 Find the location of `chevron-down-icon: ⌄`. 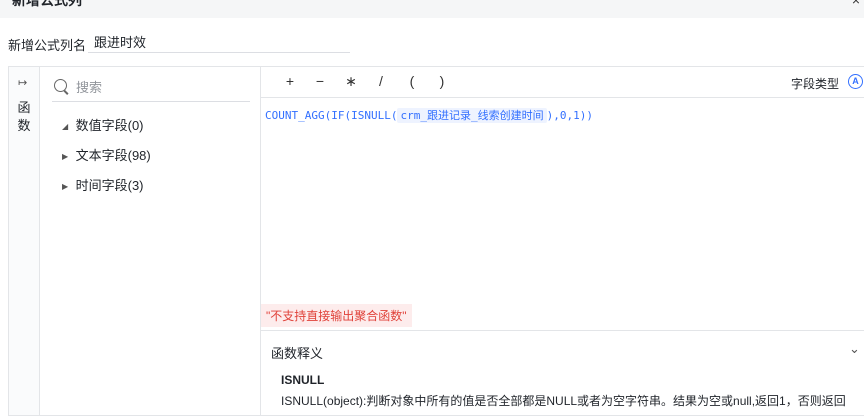

chevron-down-icon: ⌄ is located at coordinates (854, 349).